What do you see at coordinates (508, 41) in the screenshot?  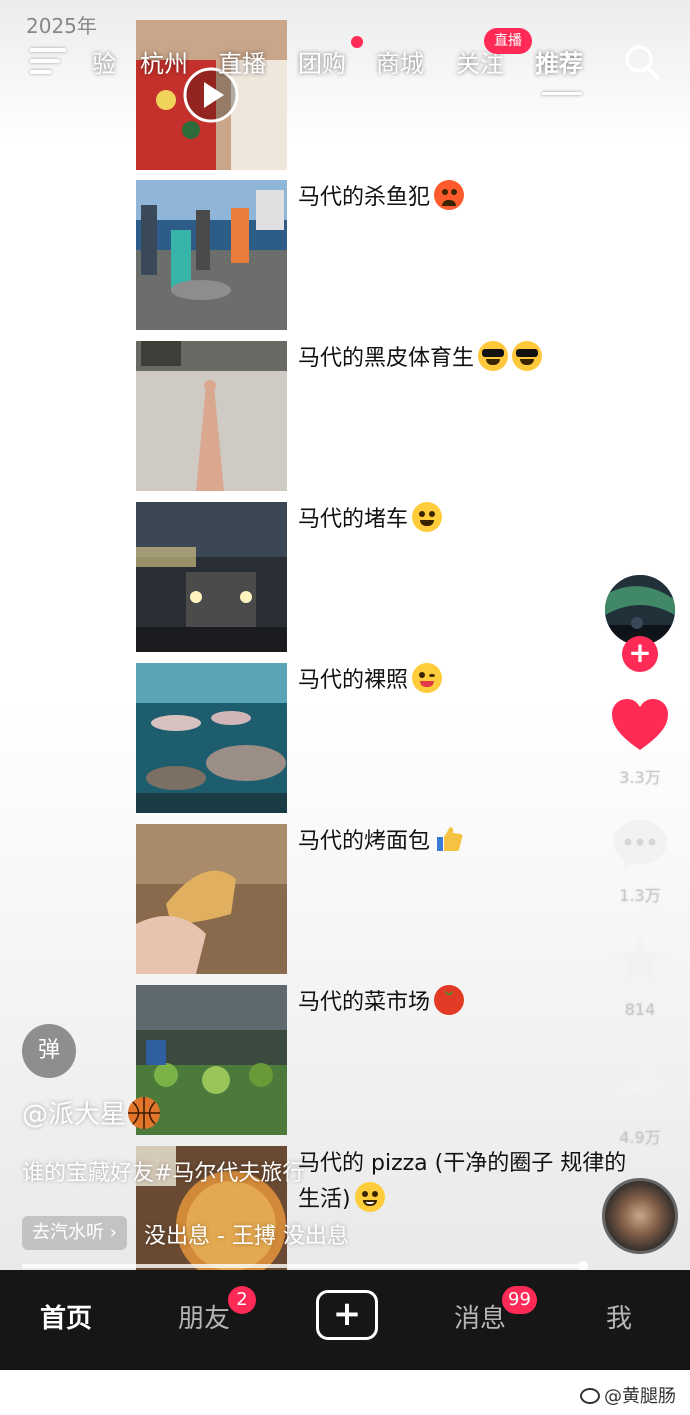 I see `live-badge: 直播` at bounding box center [508, 41].